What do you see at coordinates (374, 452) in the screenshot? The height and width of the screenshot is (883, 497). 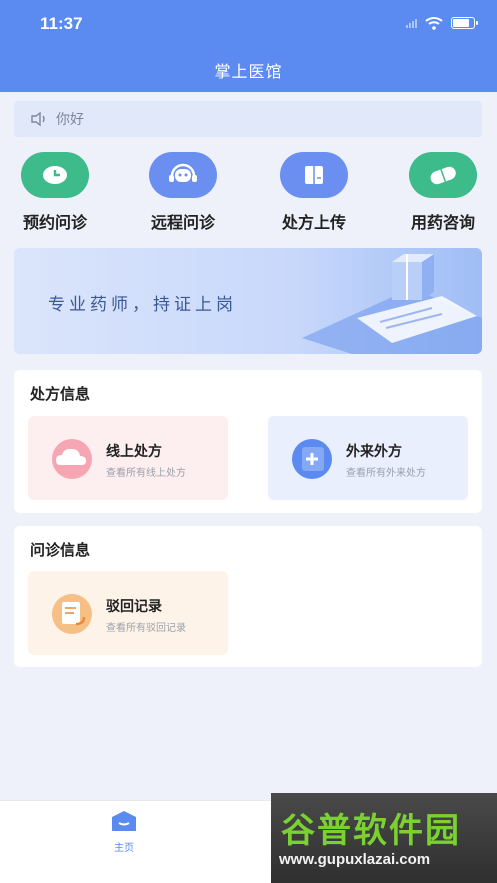 I see `tile-title: 外来外方` at bounding box center [374, 452].